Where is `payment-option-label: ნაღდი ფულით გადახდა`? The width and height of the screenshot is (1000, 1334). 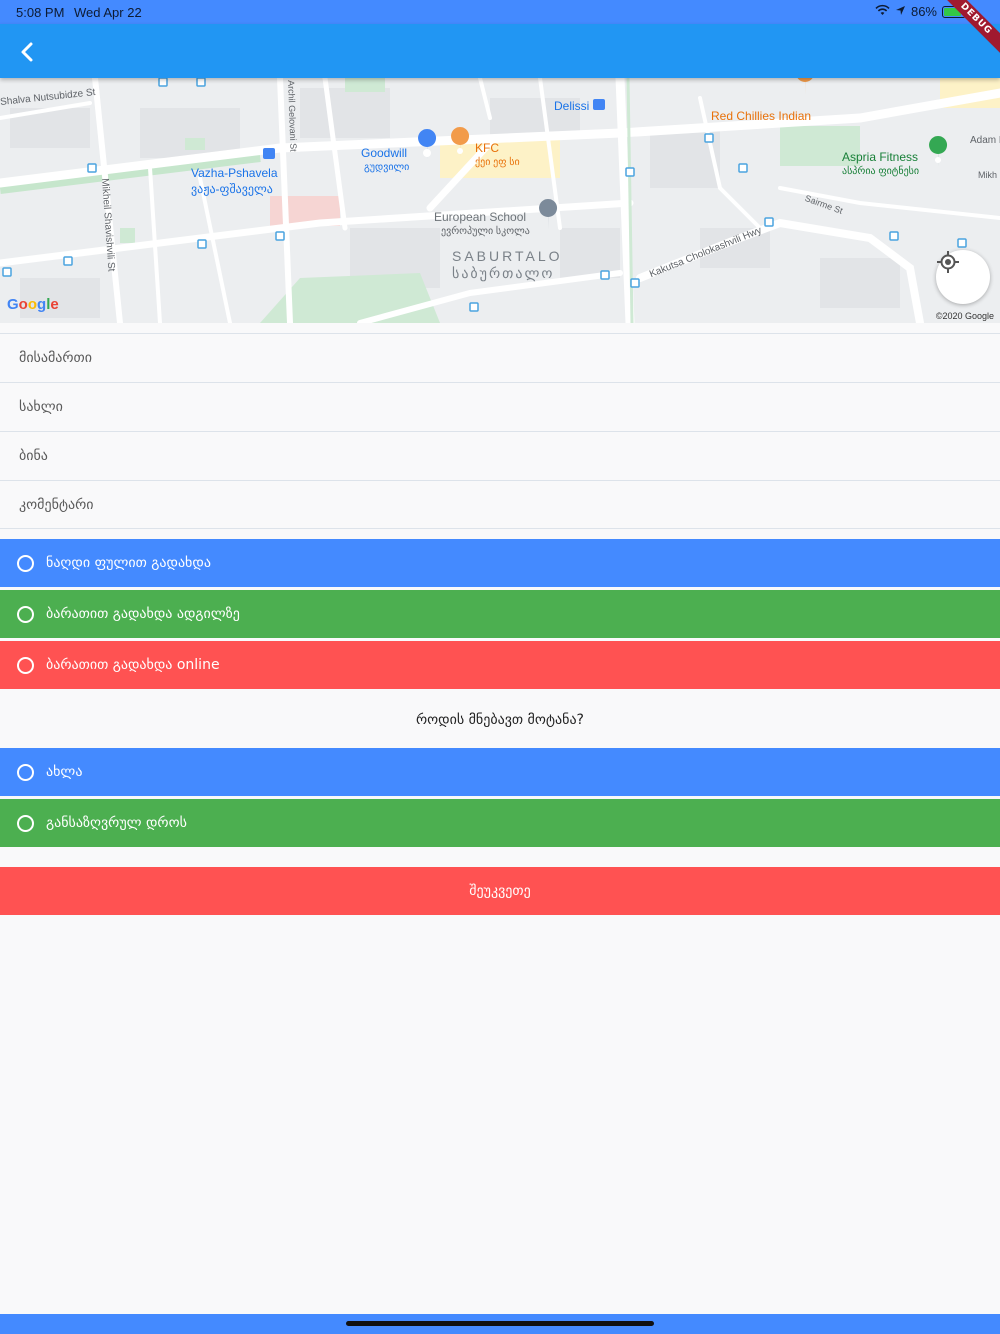 payment-option-label: ნაღდი ფულით გადახდა is located at coordinates (128, 563).